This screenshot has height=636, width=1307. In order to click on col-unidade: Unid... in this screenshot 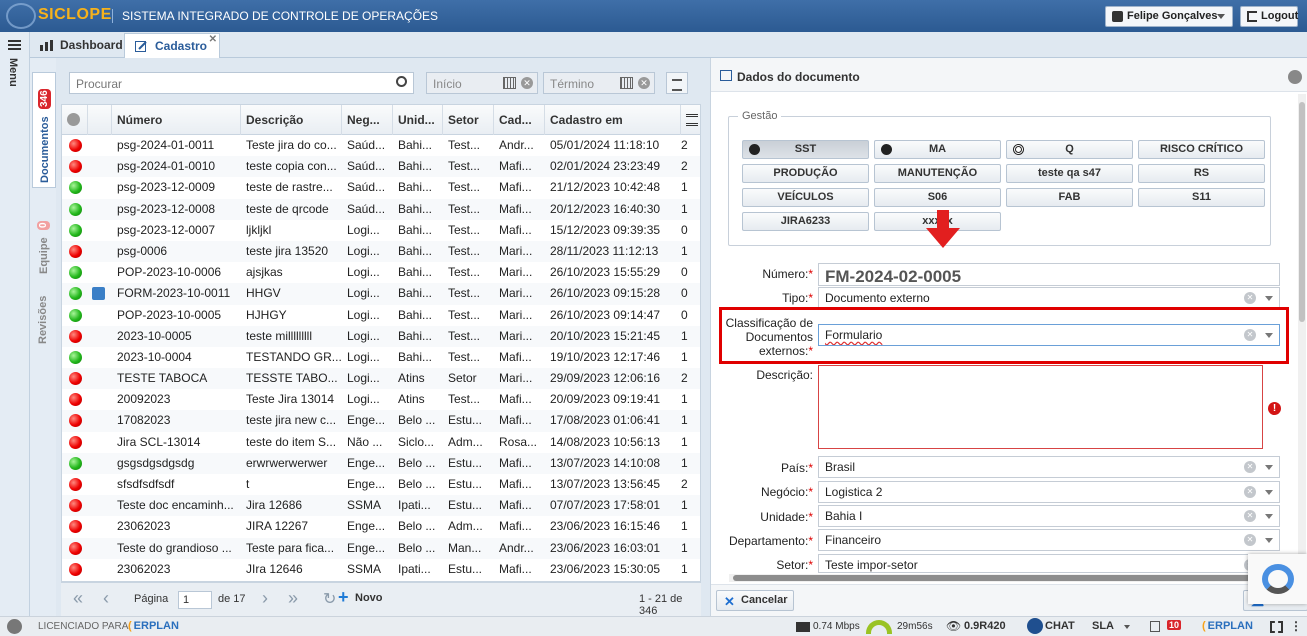, I will do `click(418, 120)`.